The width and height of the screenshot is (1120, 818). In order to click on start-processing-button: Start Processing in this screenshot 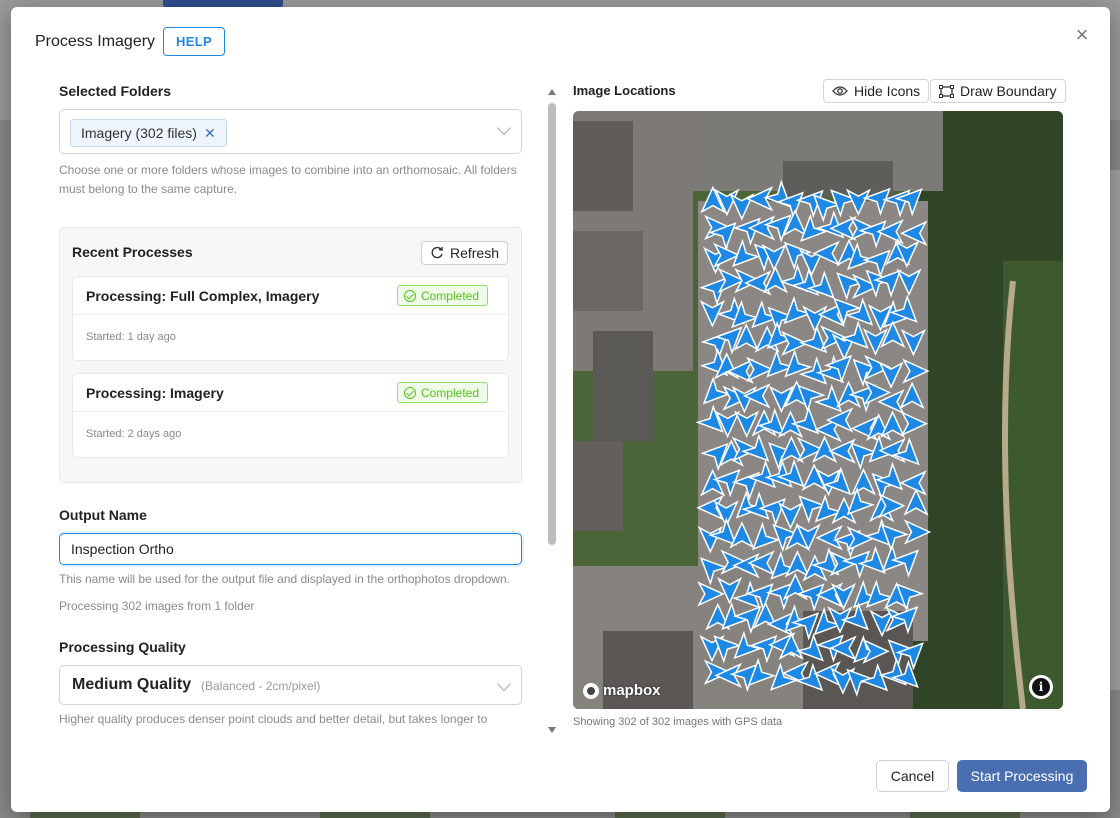, I will do `click(1022, 776)`.